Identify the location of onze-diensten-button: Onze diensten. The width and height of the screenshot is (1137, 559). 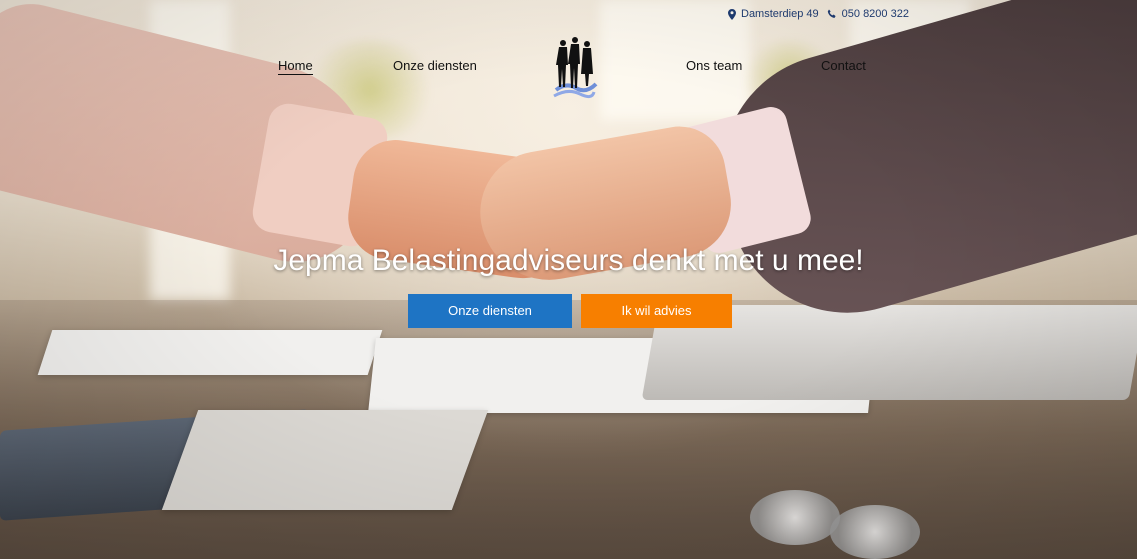
(490, 311).